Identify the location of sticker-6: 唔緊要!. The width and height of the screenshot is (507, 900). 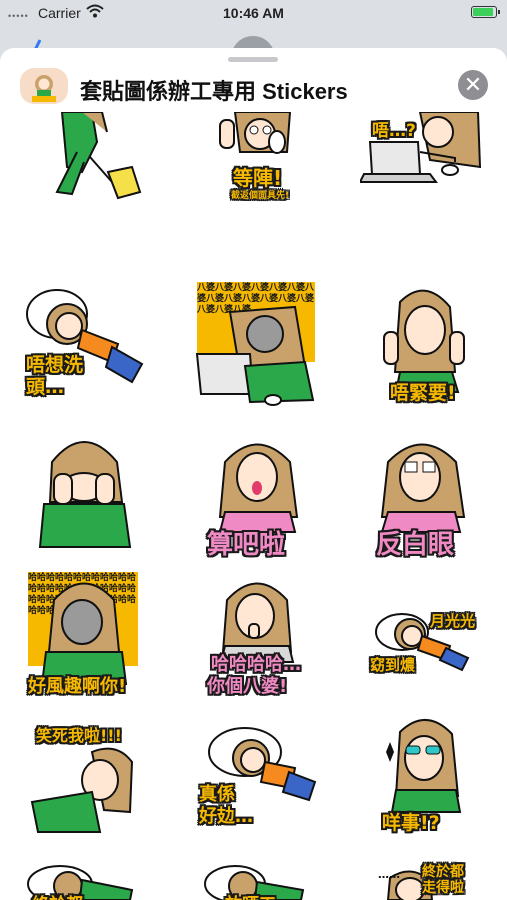
(422, 344).